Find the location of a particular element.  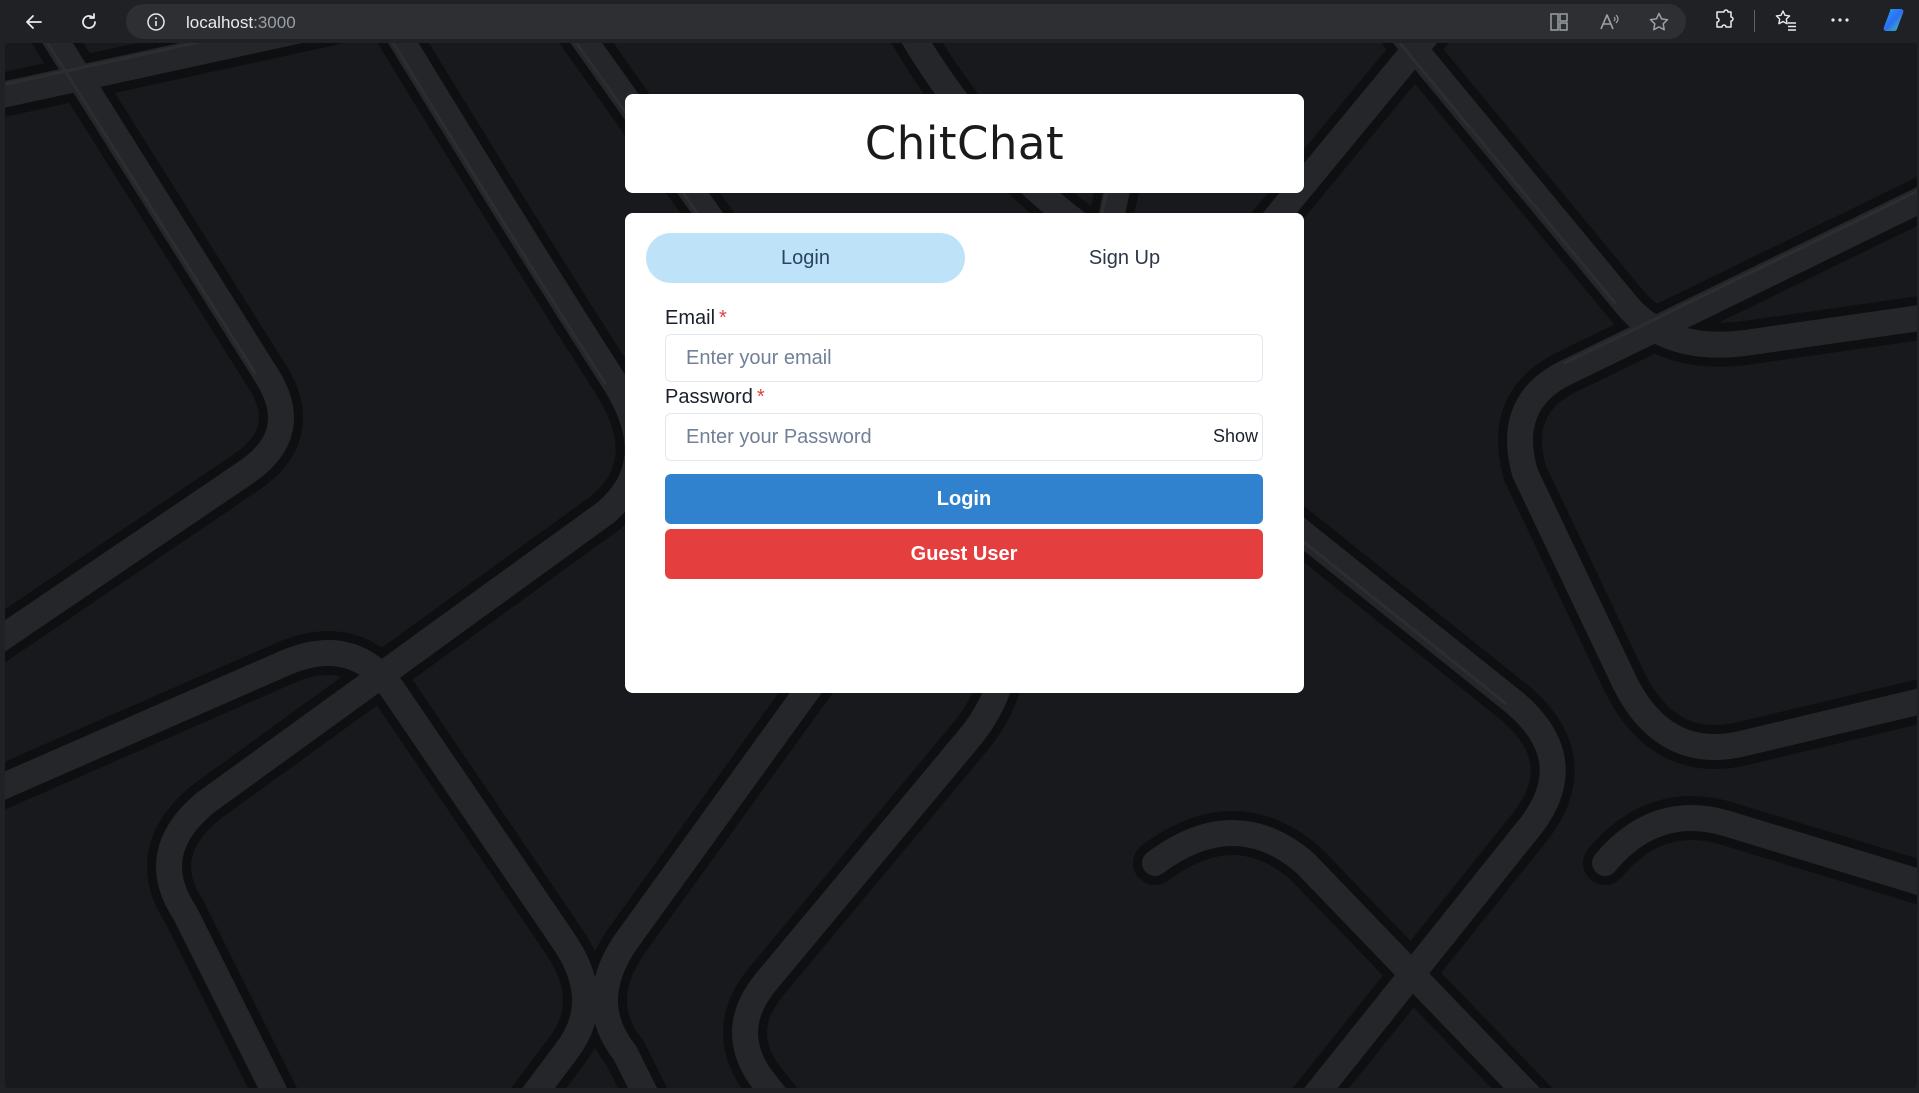

url-text: localhost:3000 is located at coordinates (241, 23).